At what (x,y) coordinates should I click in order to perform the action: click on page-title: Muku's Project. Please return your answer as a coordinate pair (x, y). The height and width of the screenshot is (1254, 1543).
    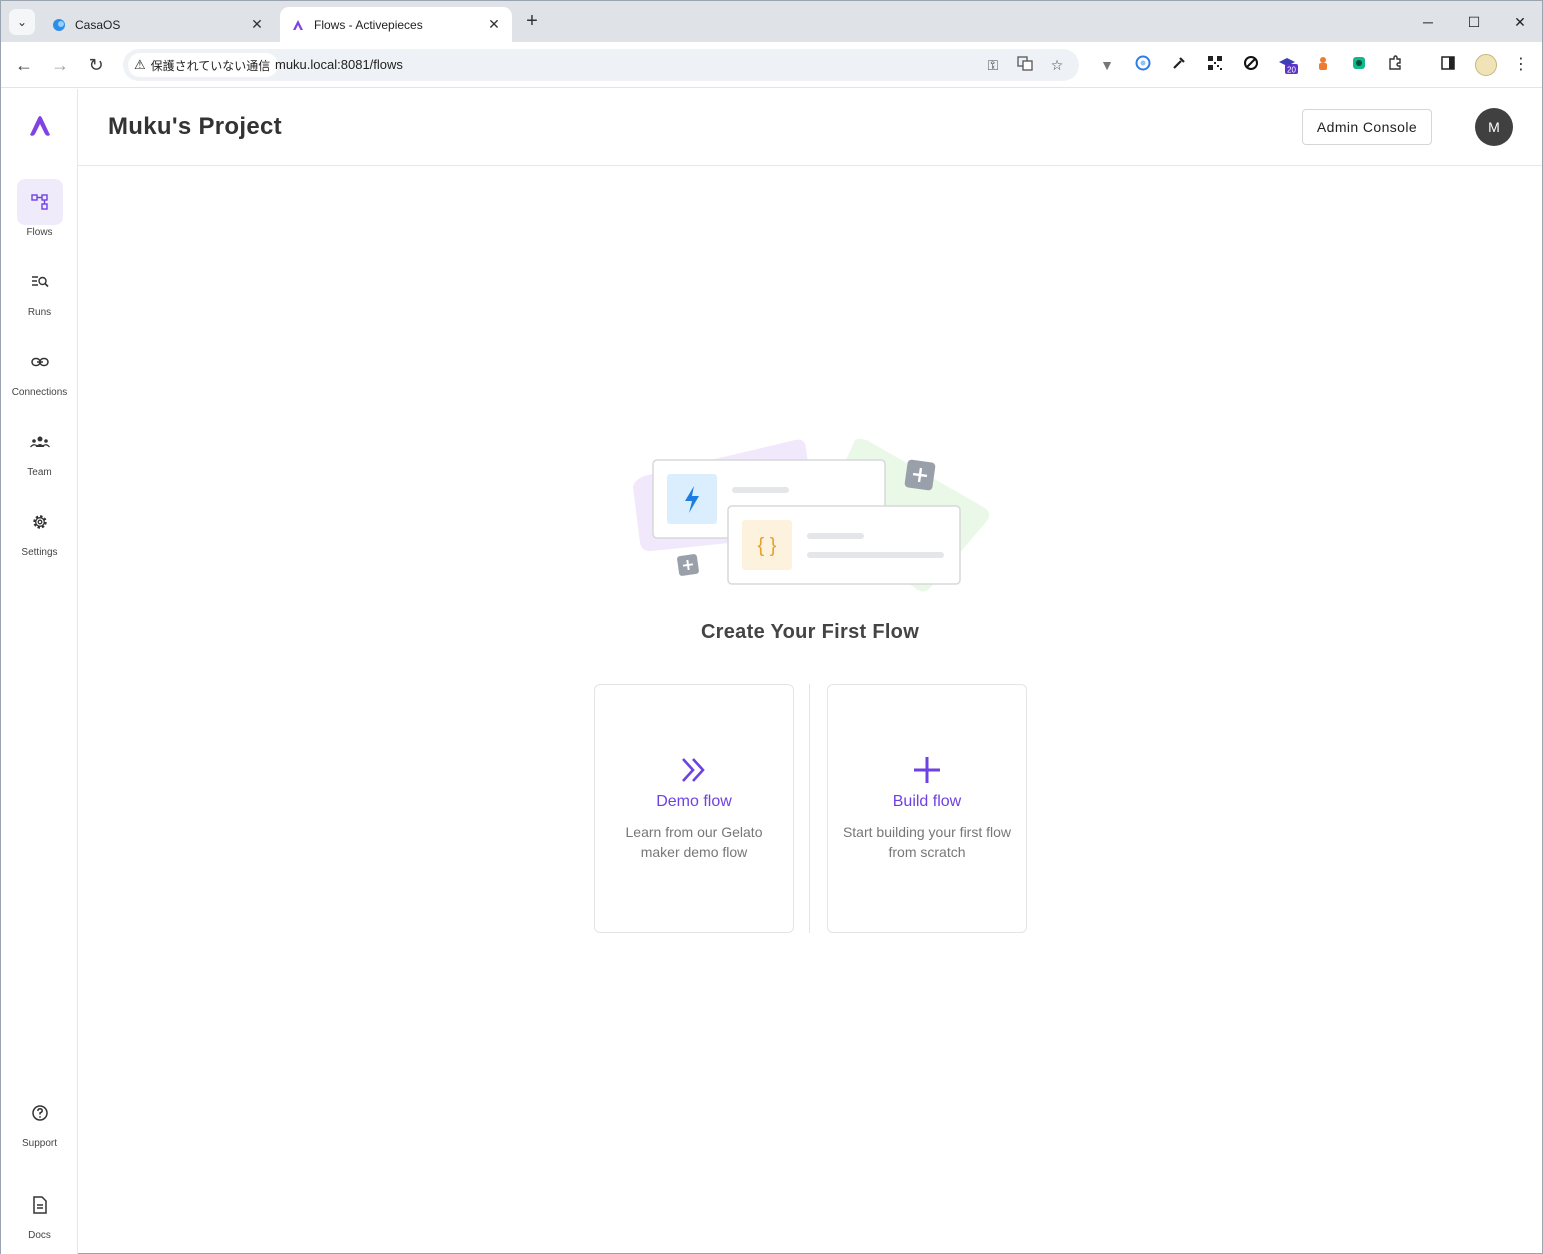
    Looking at the image, I should click on (195, 126).